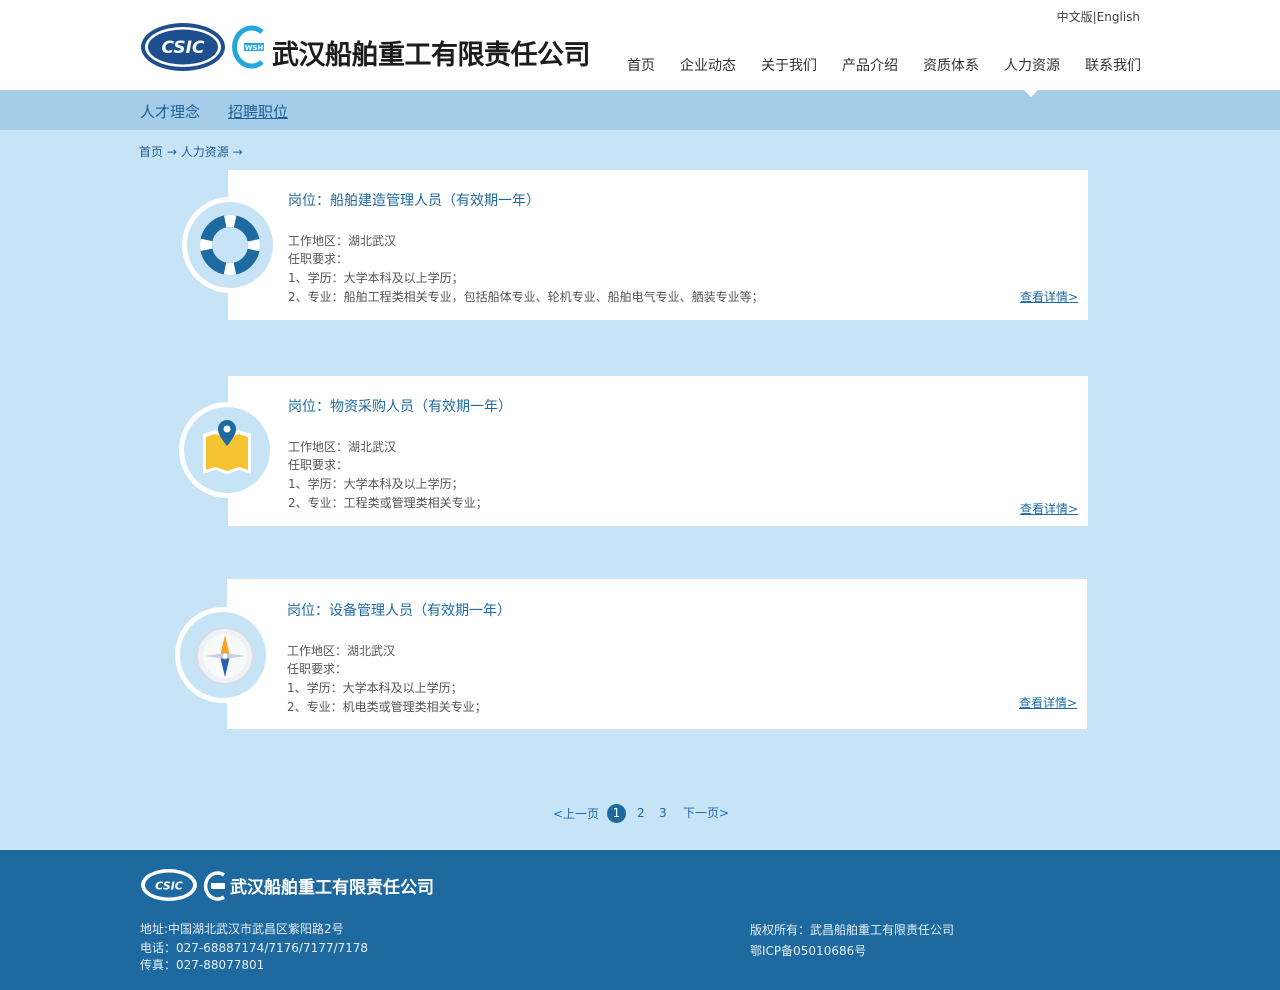 The width and height of the screenshot is (1280, 990). Describe the element at coordinates (414, 200) in the screenshot. I see `job-title: 岗位：船舶建造管理人员（有效期一年）` at that location.